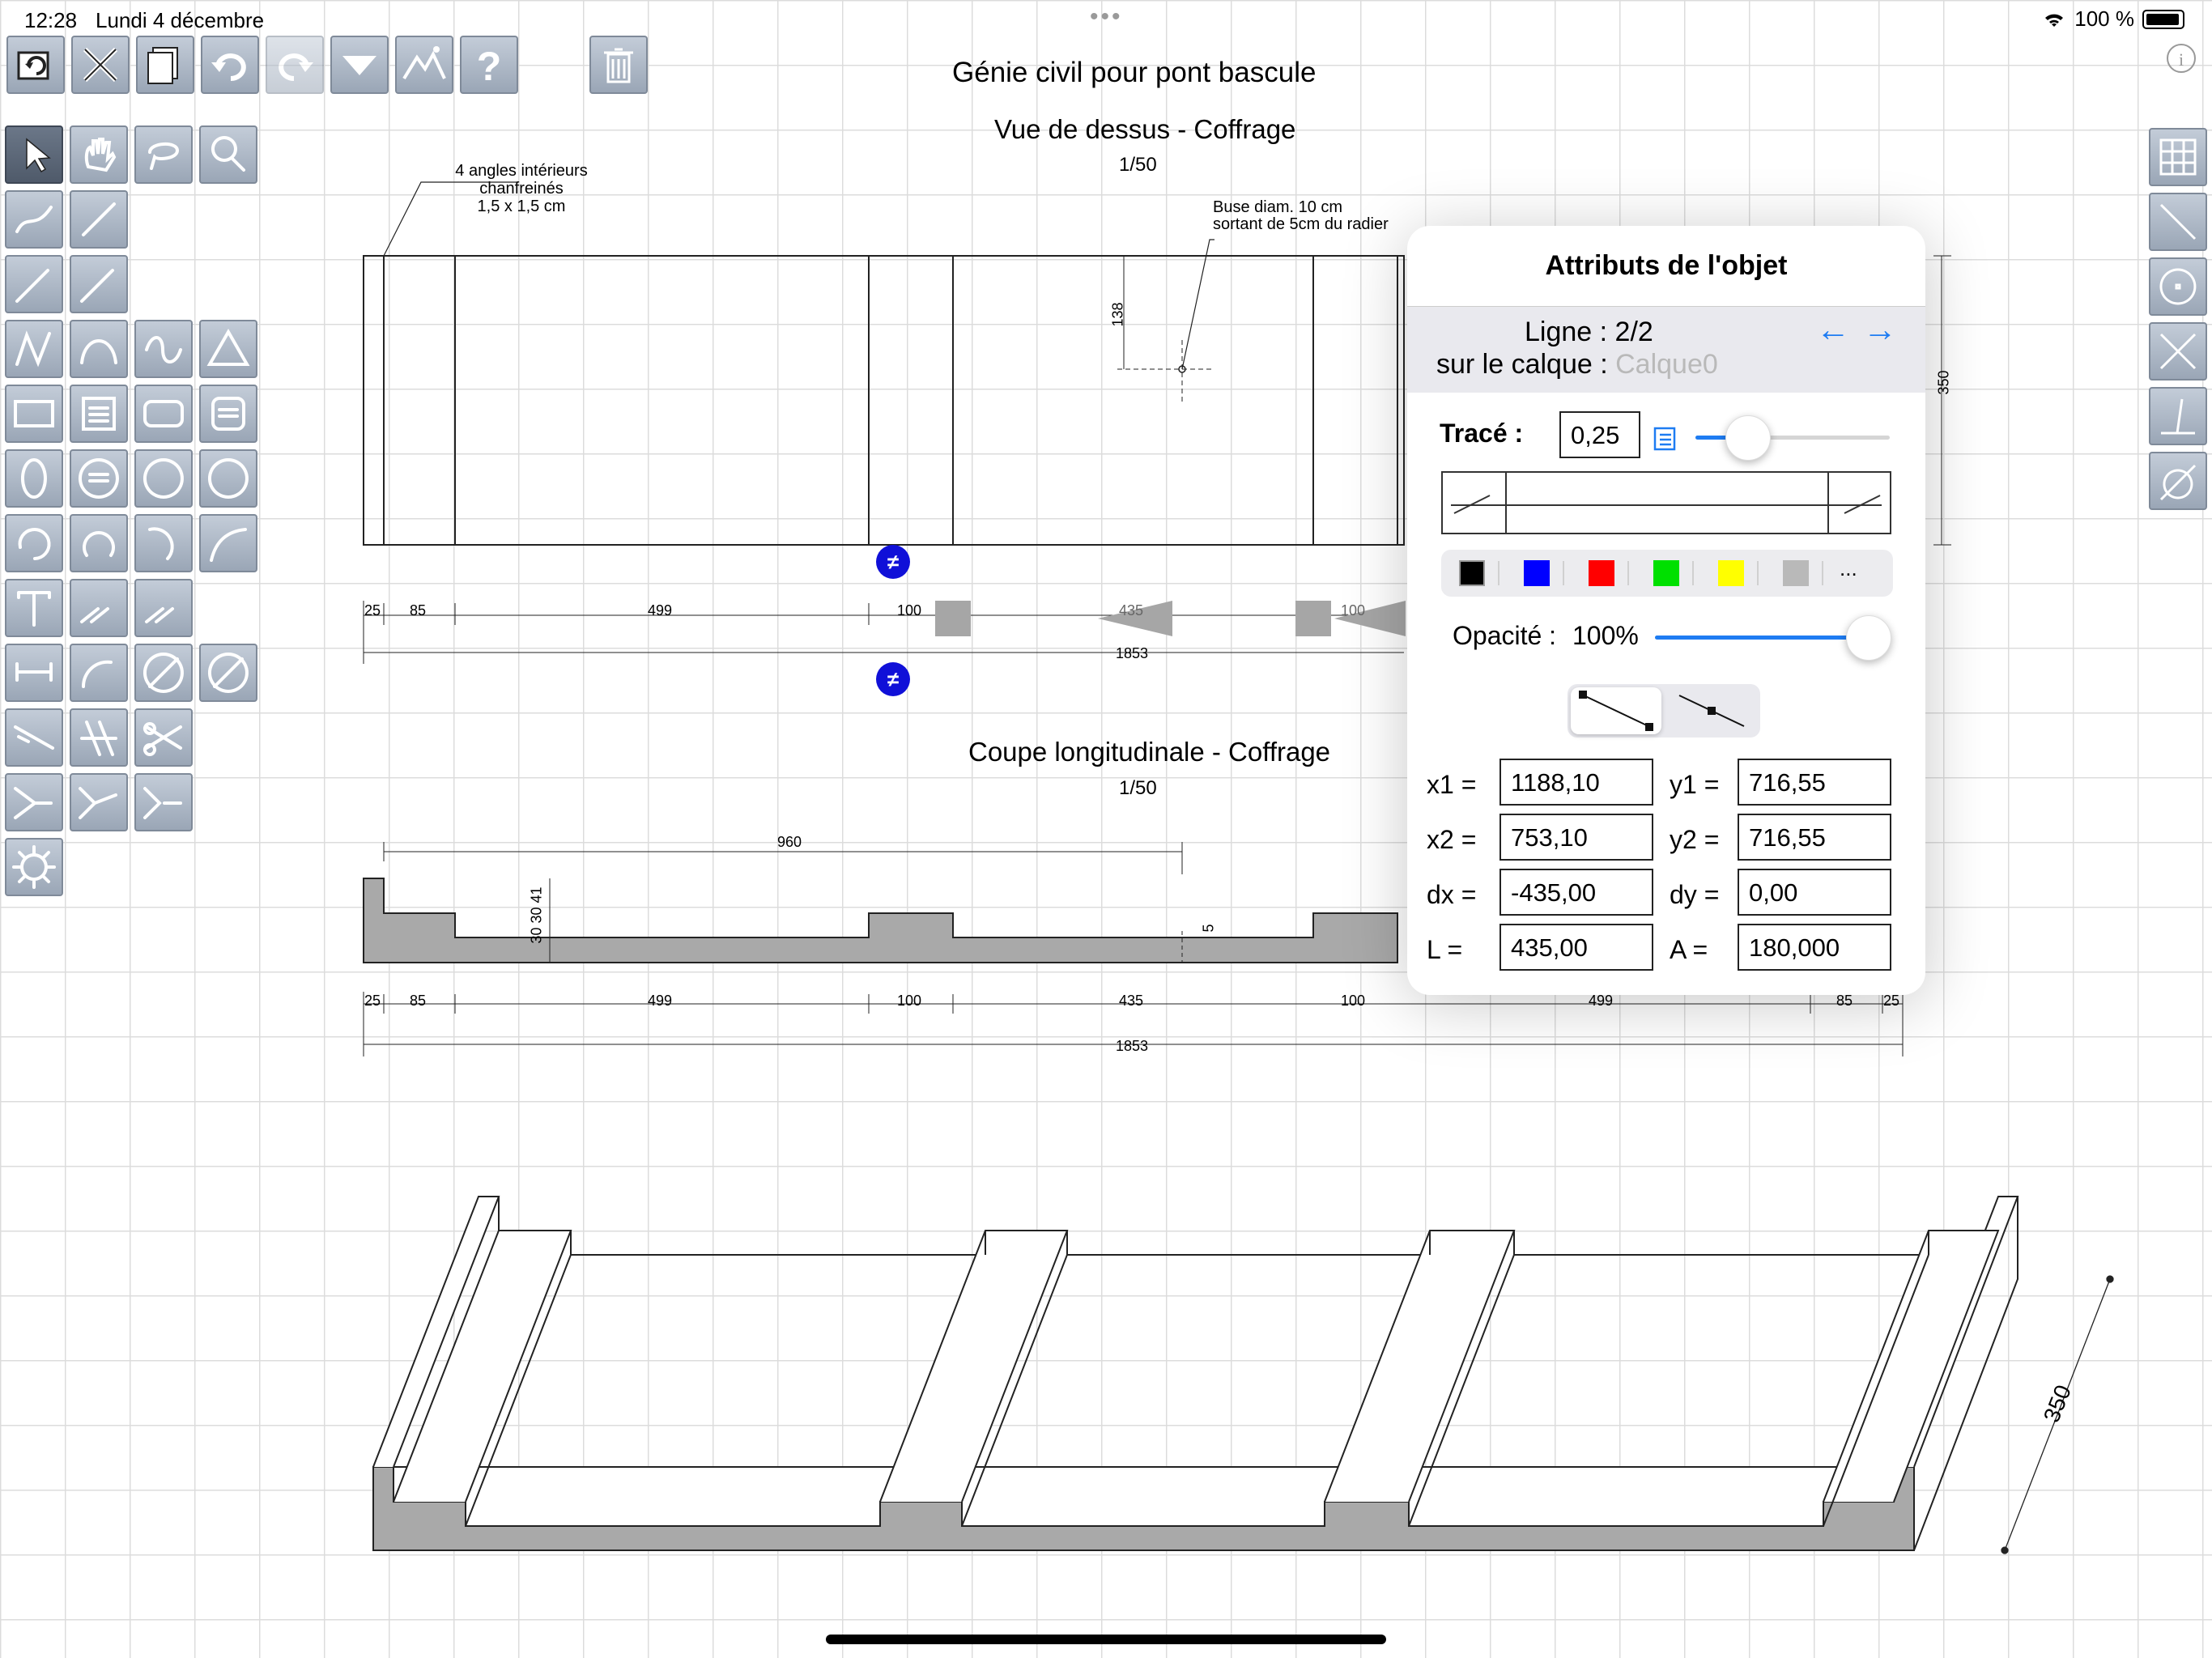 This screenshot has width=2212, height=1658. Describe the element at coordinates (372, 610) in the screenshot. I see `top-dim-1: 25` at that location.